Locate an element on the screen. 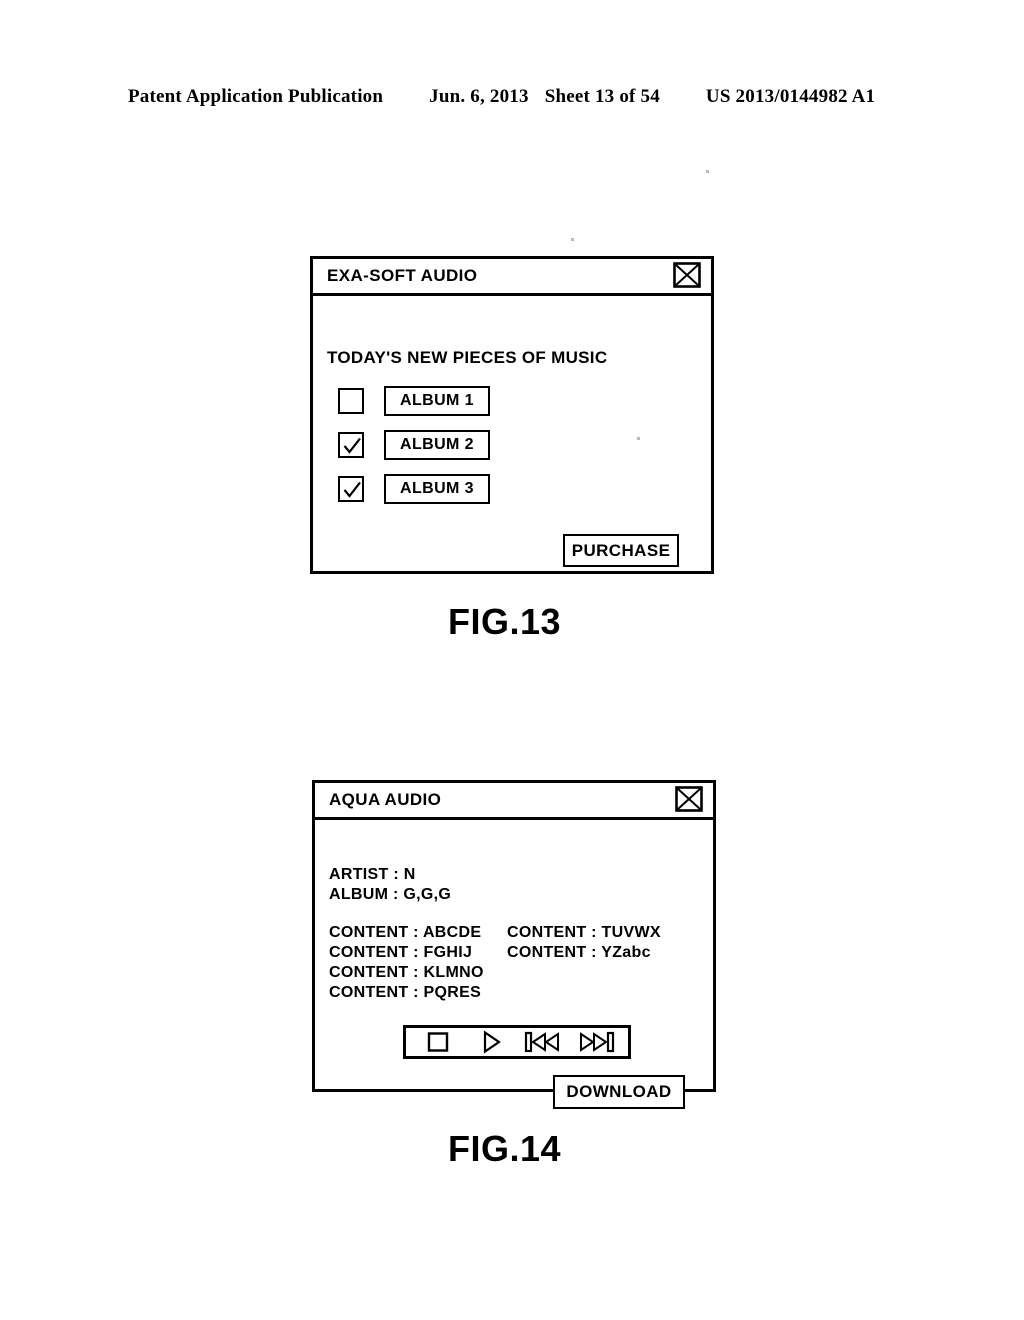 Image resolution: width=1024 pixels, height=1320 pixels. album-button: ALBUM 3 is located at coordinates (437, 489).